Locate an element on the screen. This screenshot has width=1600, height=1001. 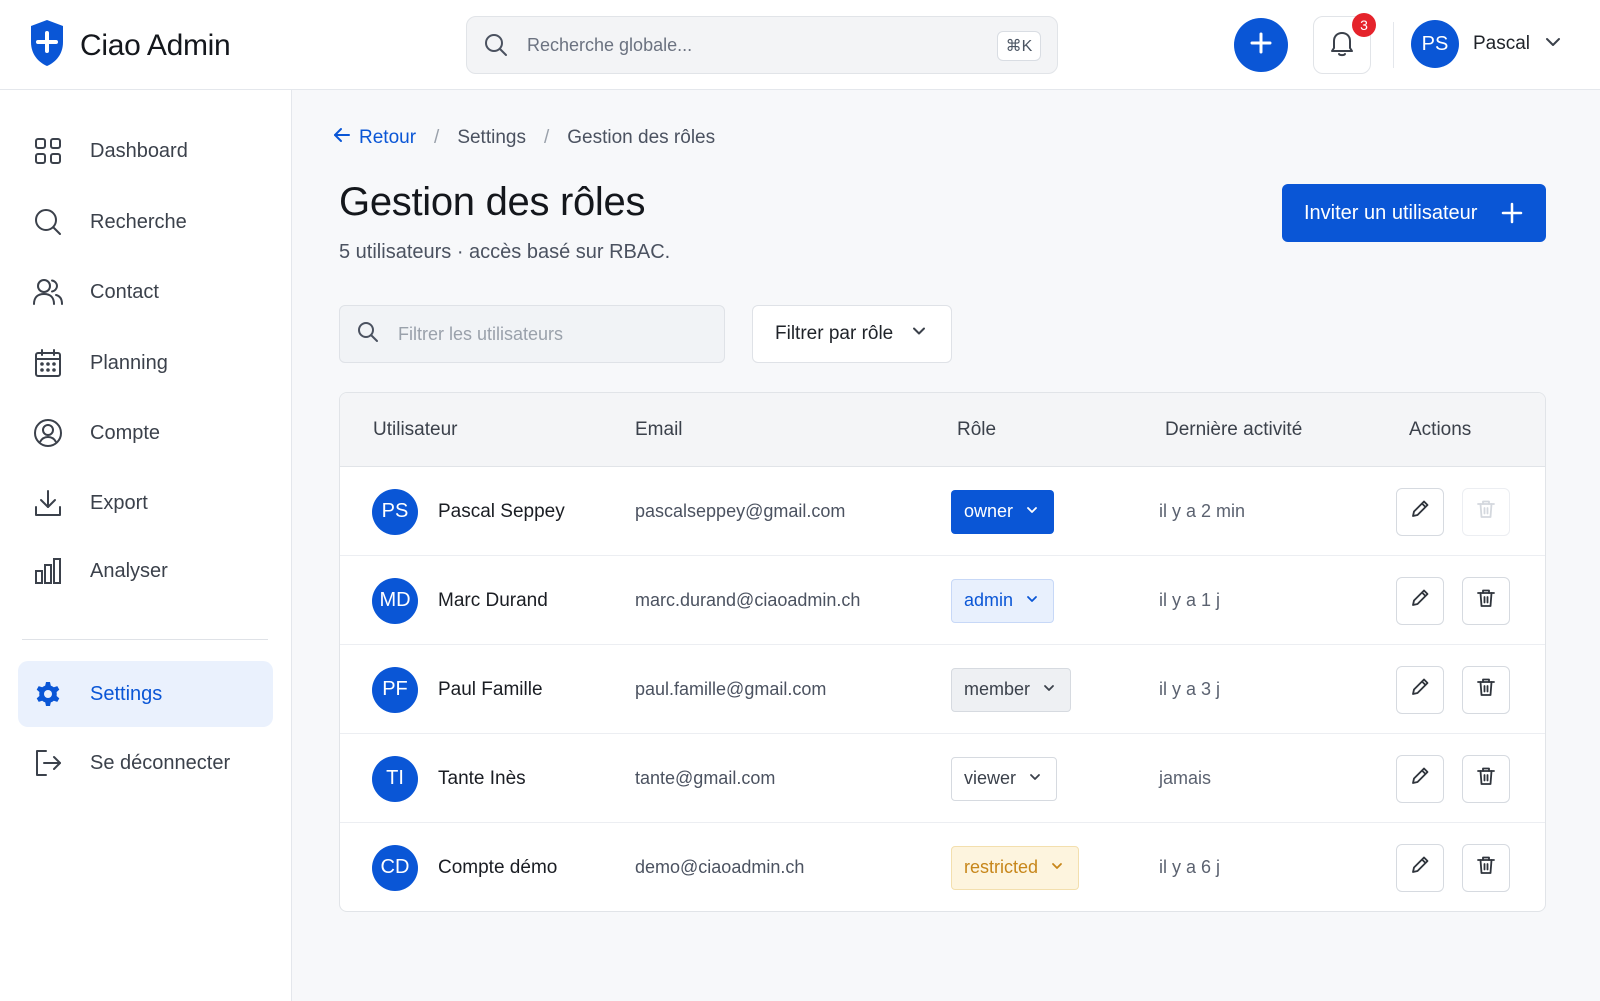
gear-icon is located at coordinates (48, 694).